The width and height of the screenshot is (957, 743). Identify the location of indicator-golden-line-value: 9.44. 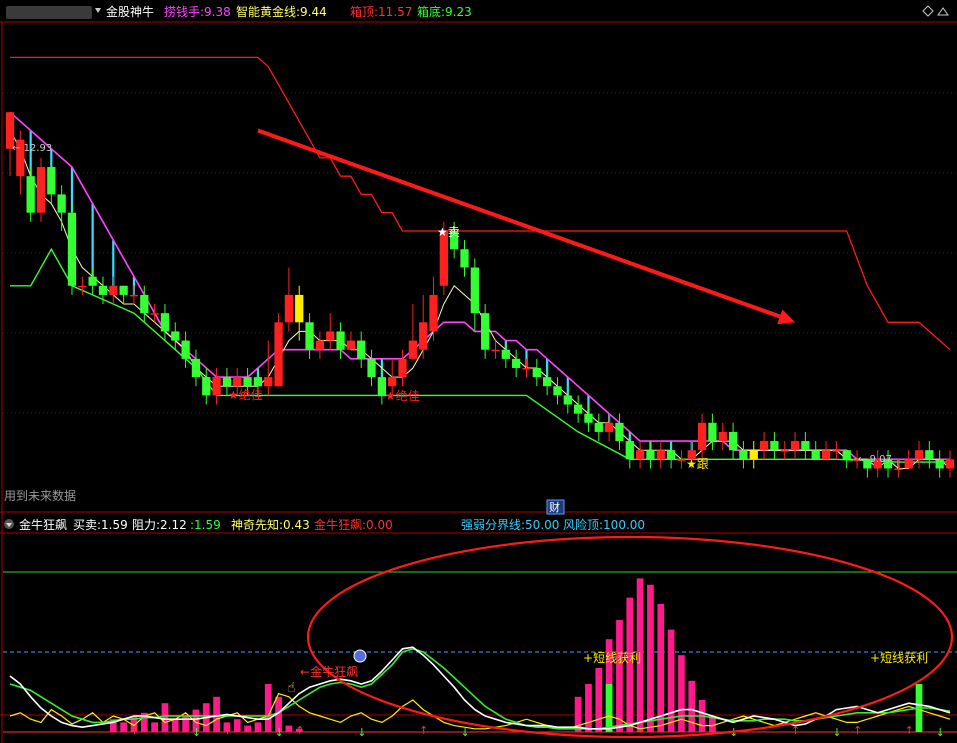
(313, 12).